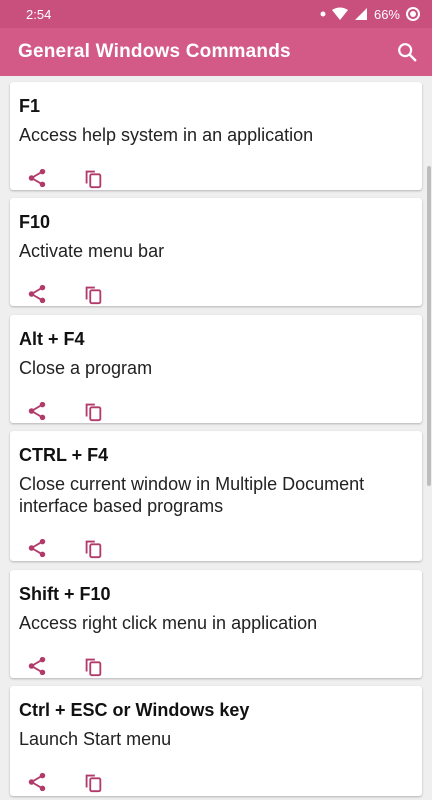 Image resolution: width=432 pixels, height=800 pixels. What do you see at coordinates (407, 52) in the screenshot?
I see `search-icon` at bounding box center [407, 52].